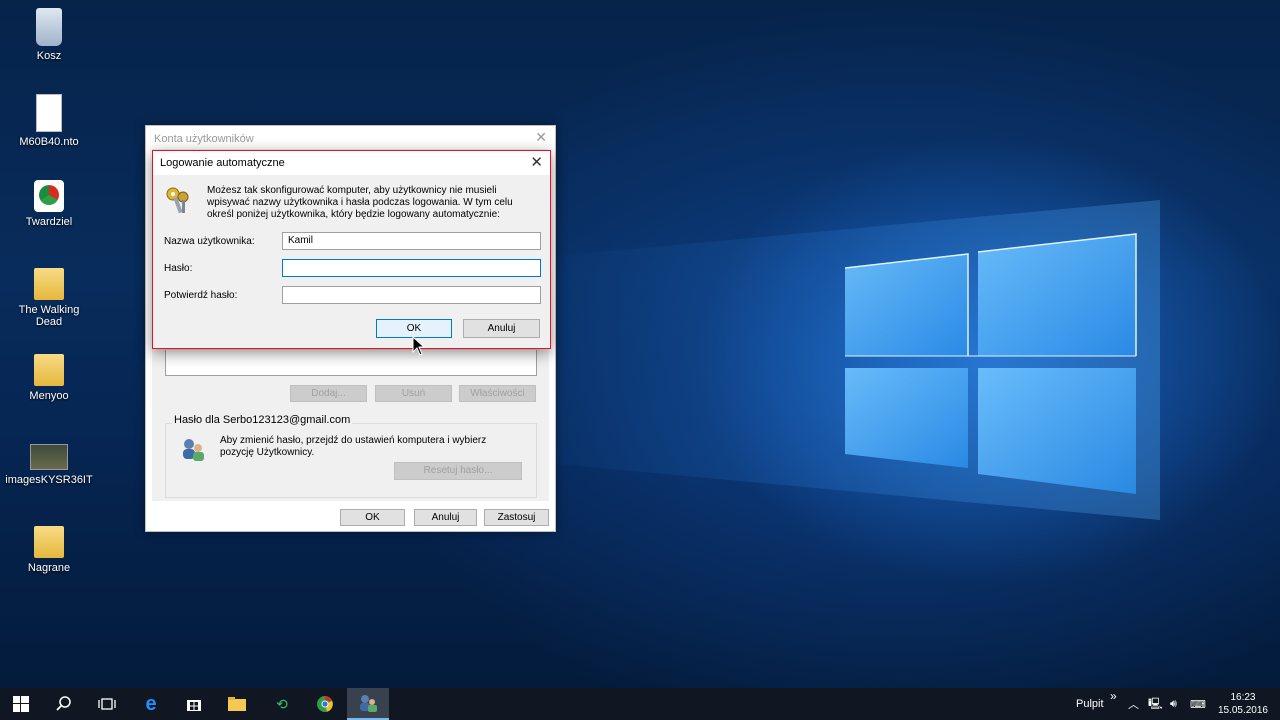  I want to click on taskbar-edge: e, so click(151, 704).